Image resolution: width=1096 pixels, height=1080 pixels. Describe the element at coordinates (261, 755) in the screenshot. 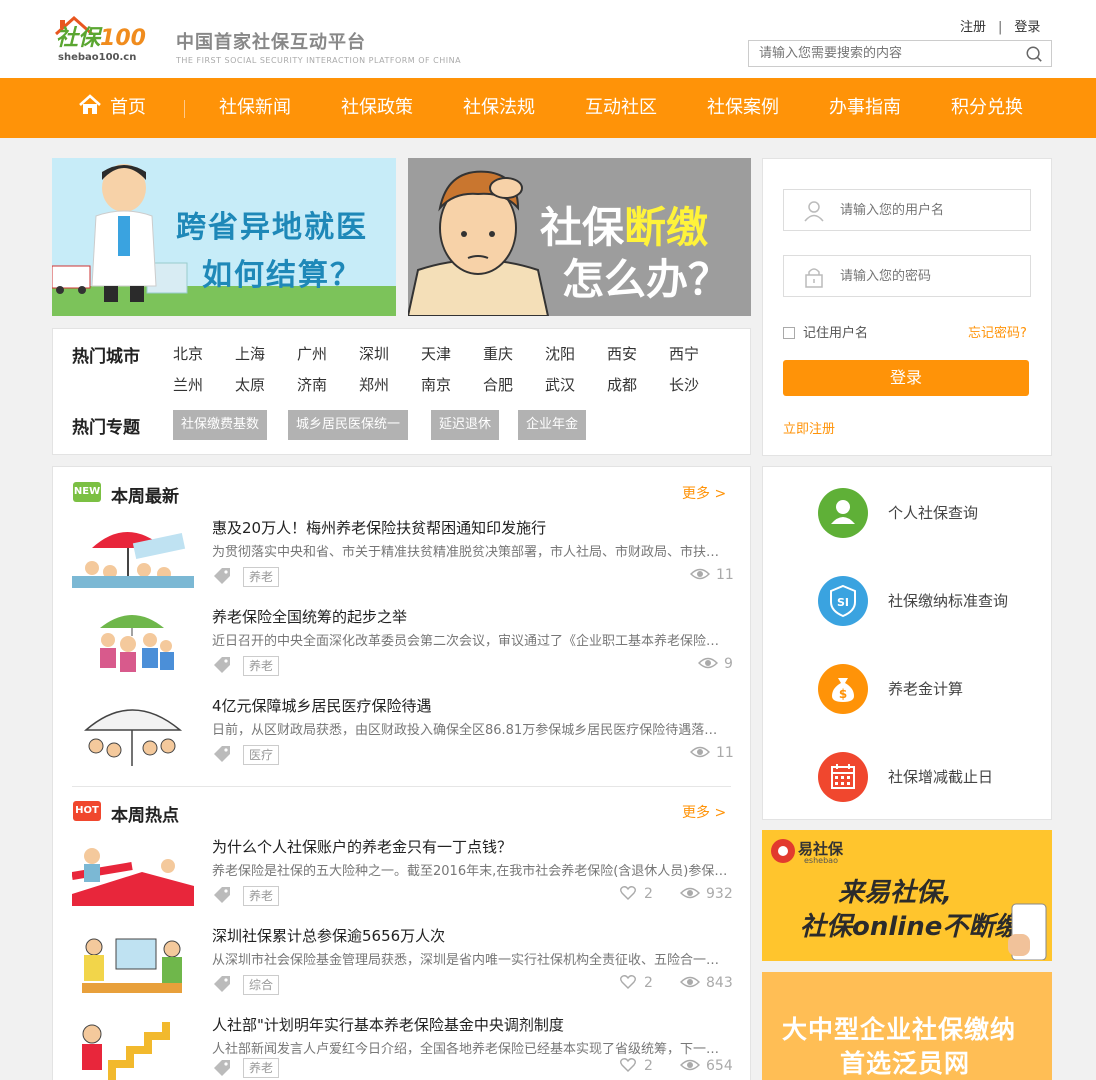

I see `news-tag: 医疗` at that location.